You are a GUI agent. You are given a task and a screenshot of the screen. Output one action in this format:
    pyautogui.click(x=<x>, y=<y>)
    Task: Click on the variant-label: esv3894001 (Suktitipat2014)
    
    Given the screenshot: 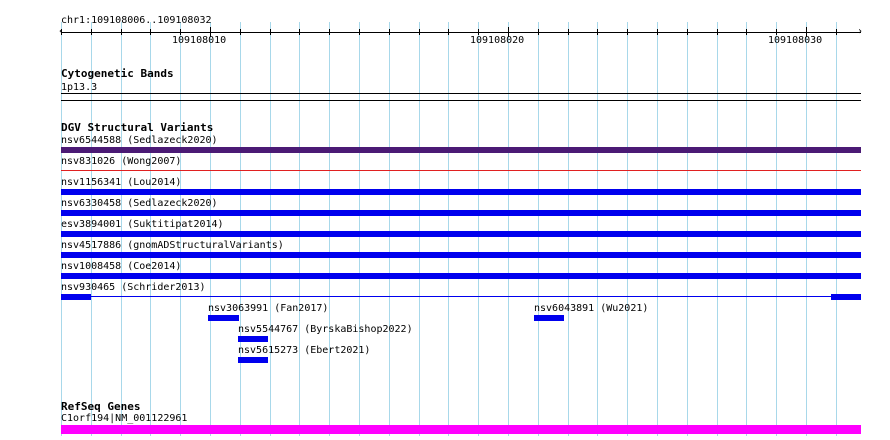 What is the action you would take?
    pyautogui.click(x=142, y=224)
    